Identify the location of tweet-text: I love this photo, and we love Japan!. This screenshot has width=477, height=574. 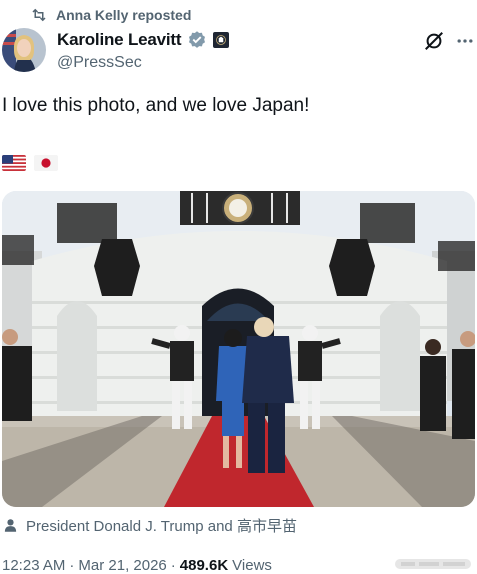
(156, 105).